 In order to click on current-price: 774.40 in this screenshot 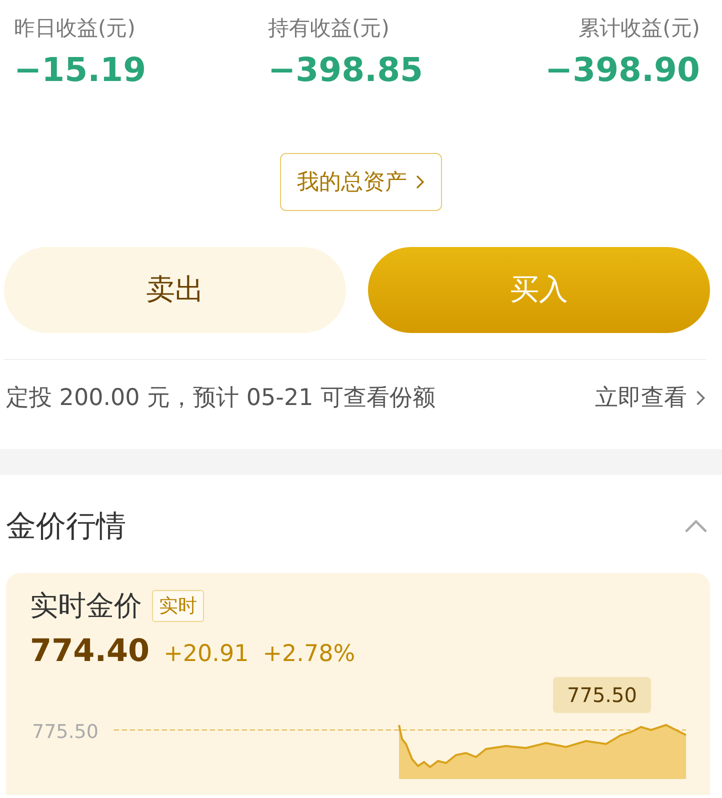, I will do `click(90, 651)`.